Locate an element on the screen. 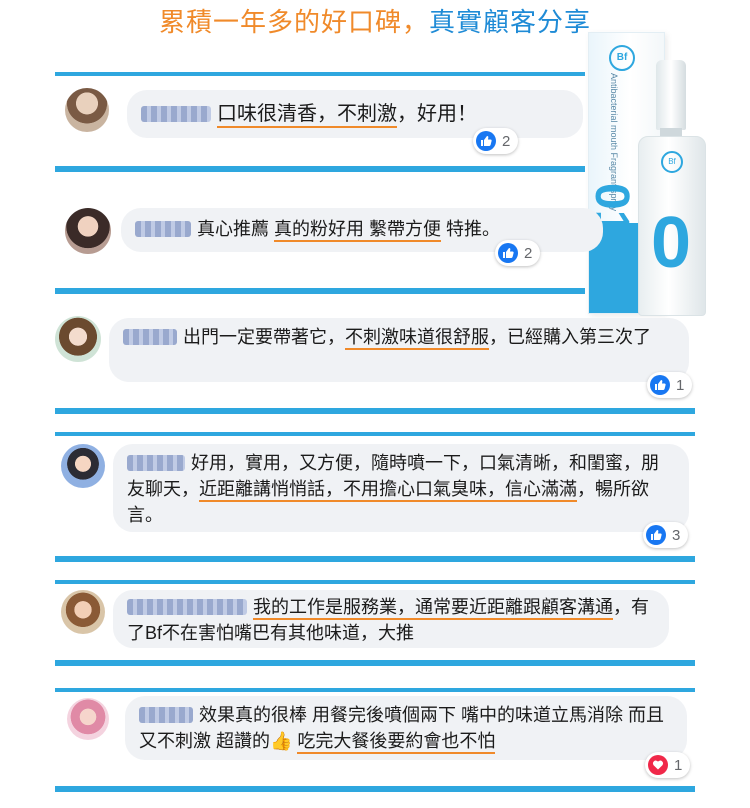  reaction-badge: 3 is located at coordinates (666, 535).